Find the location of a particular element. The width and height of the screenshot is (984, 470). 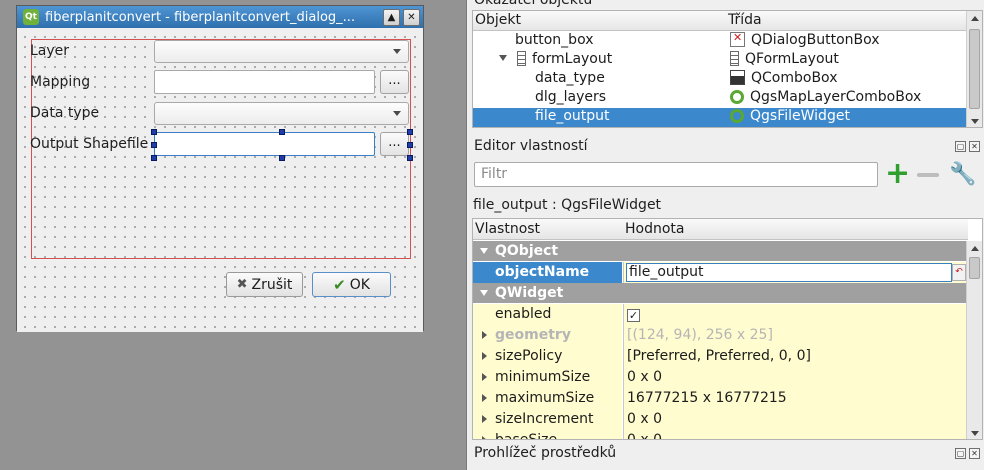

form-layout-icon is located at coordinates (734, 58).